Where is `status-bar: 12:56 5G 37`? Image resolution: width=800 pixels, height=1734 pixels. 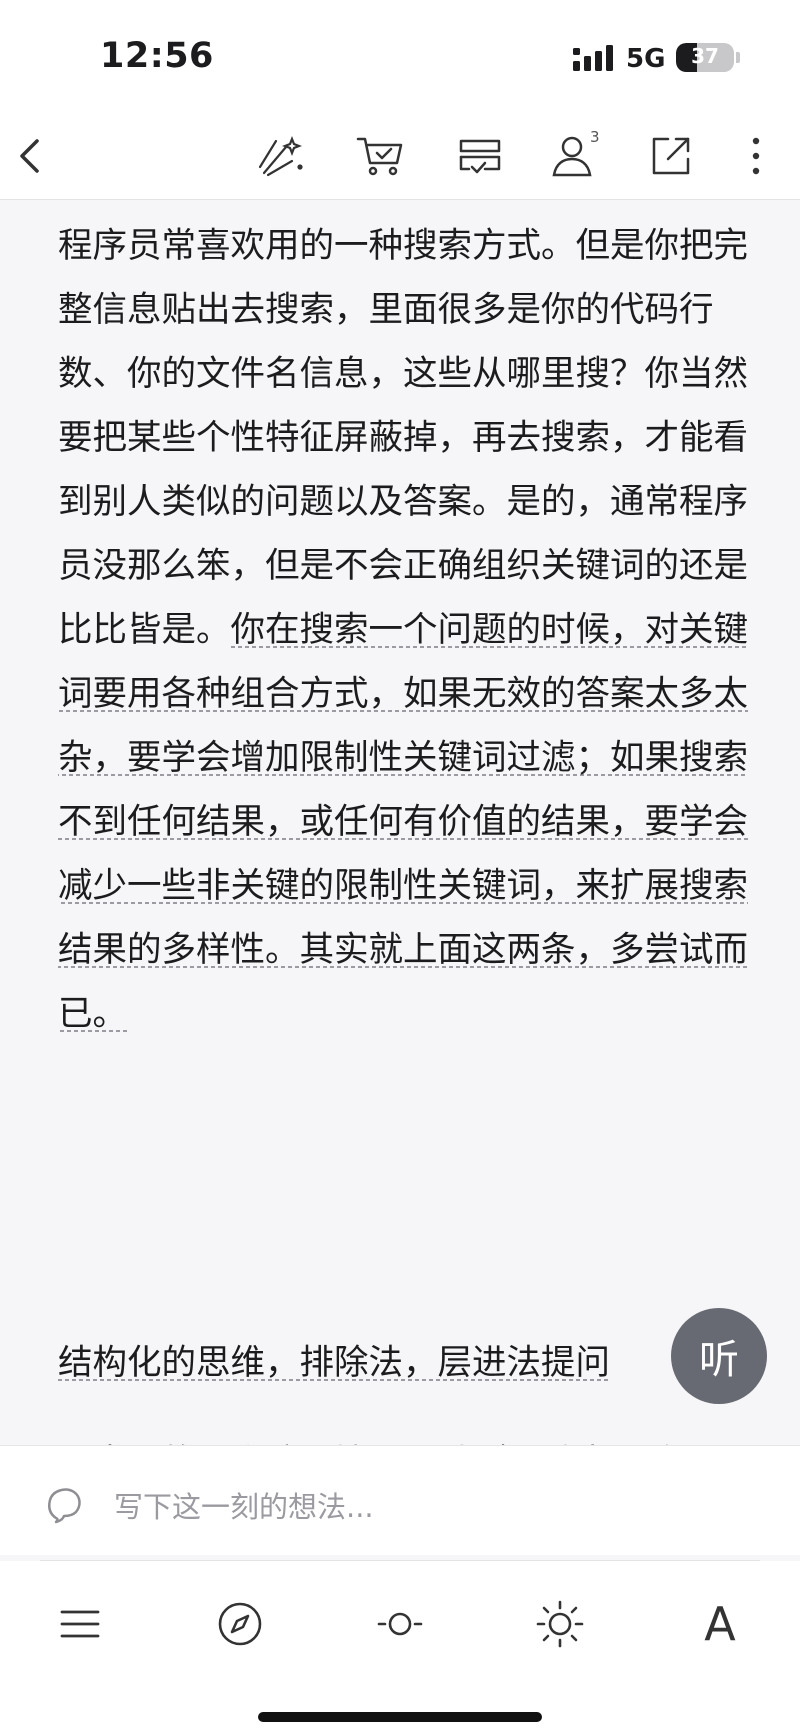 status-bar: 12:56 5G 37 is located at coordinates (400, 56).